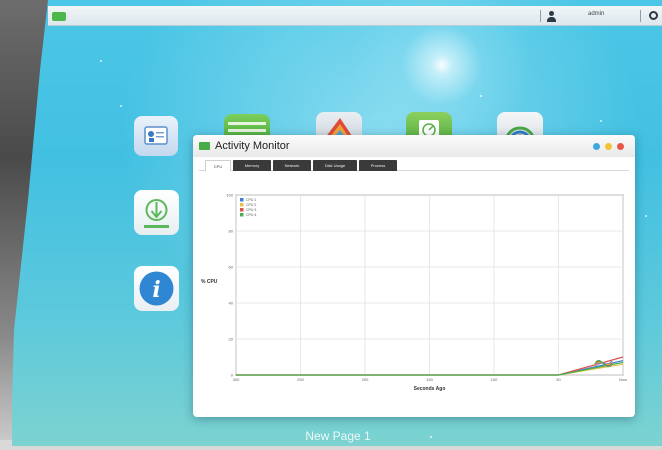  Describe the element at coordinates (251, 210) in the screenshot. I see `legend-entry: CPU 3` at that location.